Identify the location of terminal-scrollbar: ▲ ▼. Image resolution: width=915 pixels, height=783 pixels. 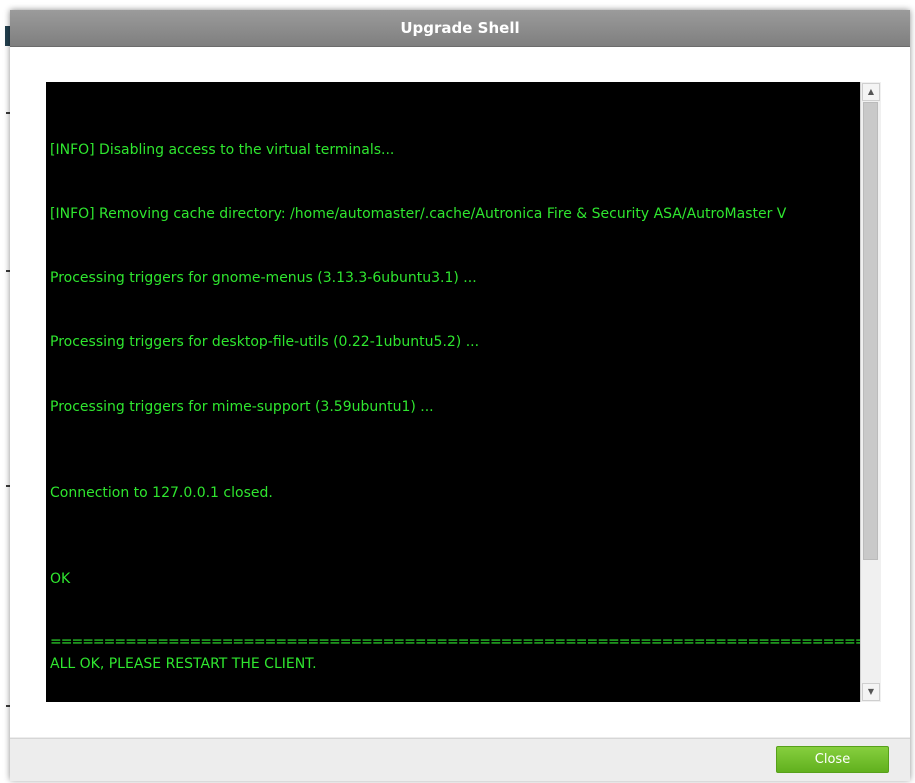
(870, 392).